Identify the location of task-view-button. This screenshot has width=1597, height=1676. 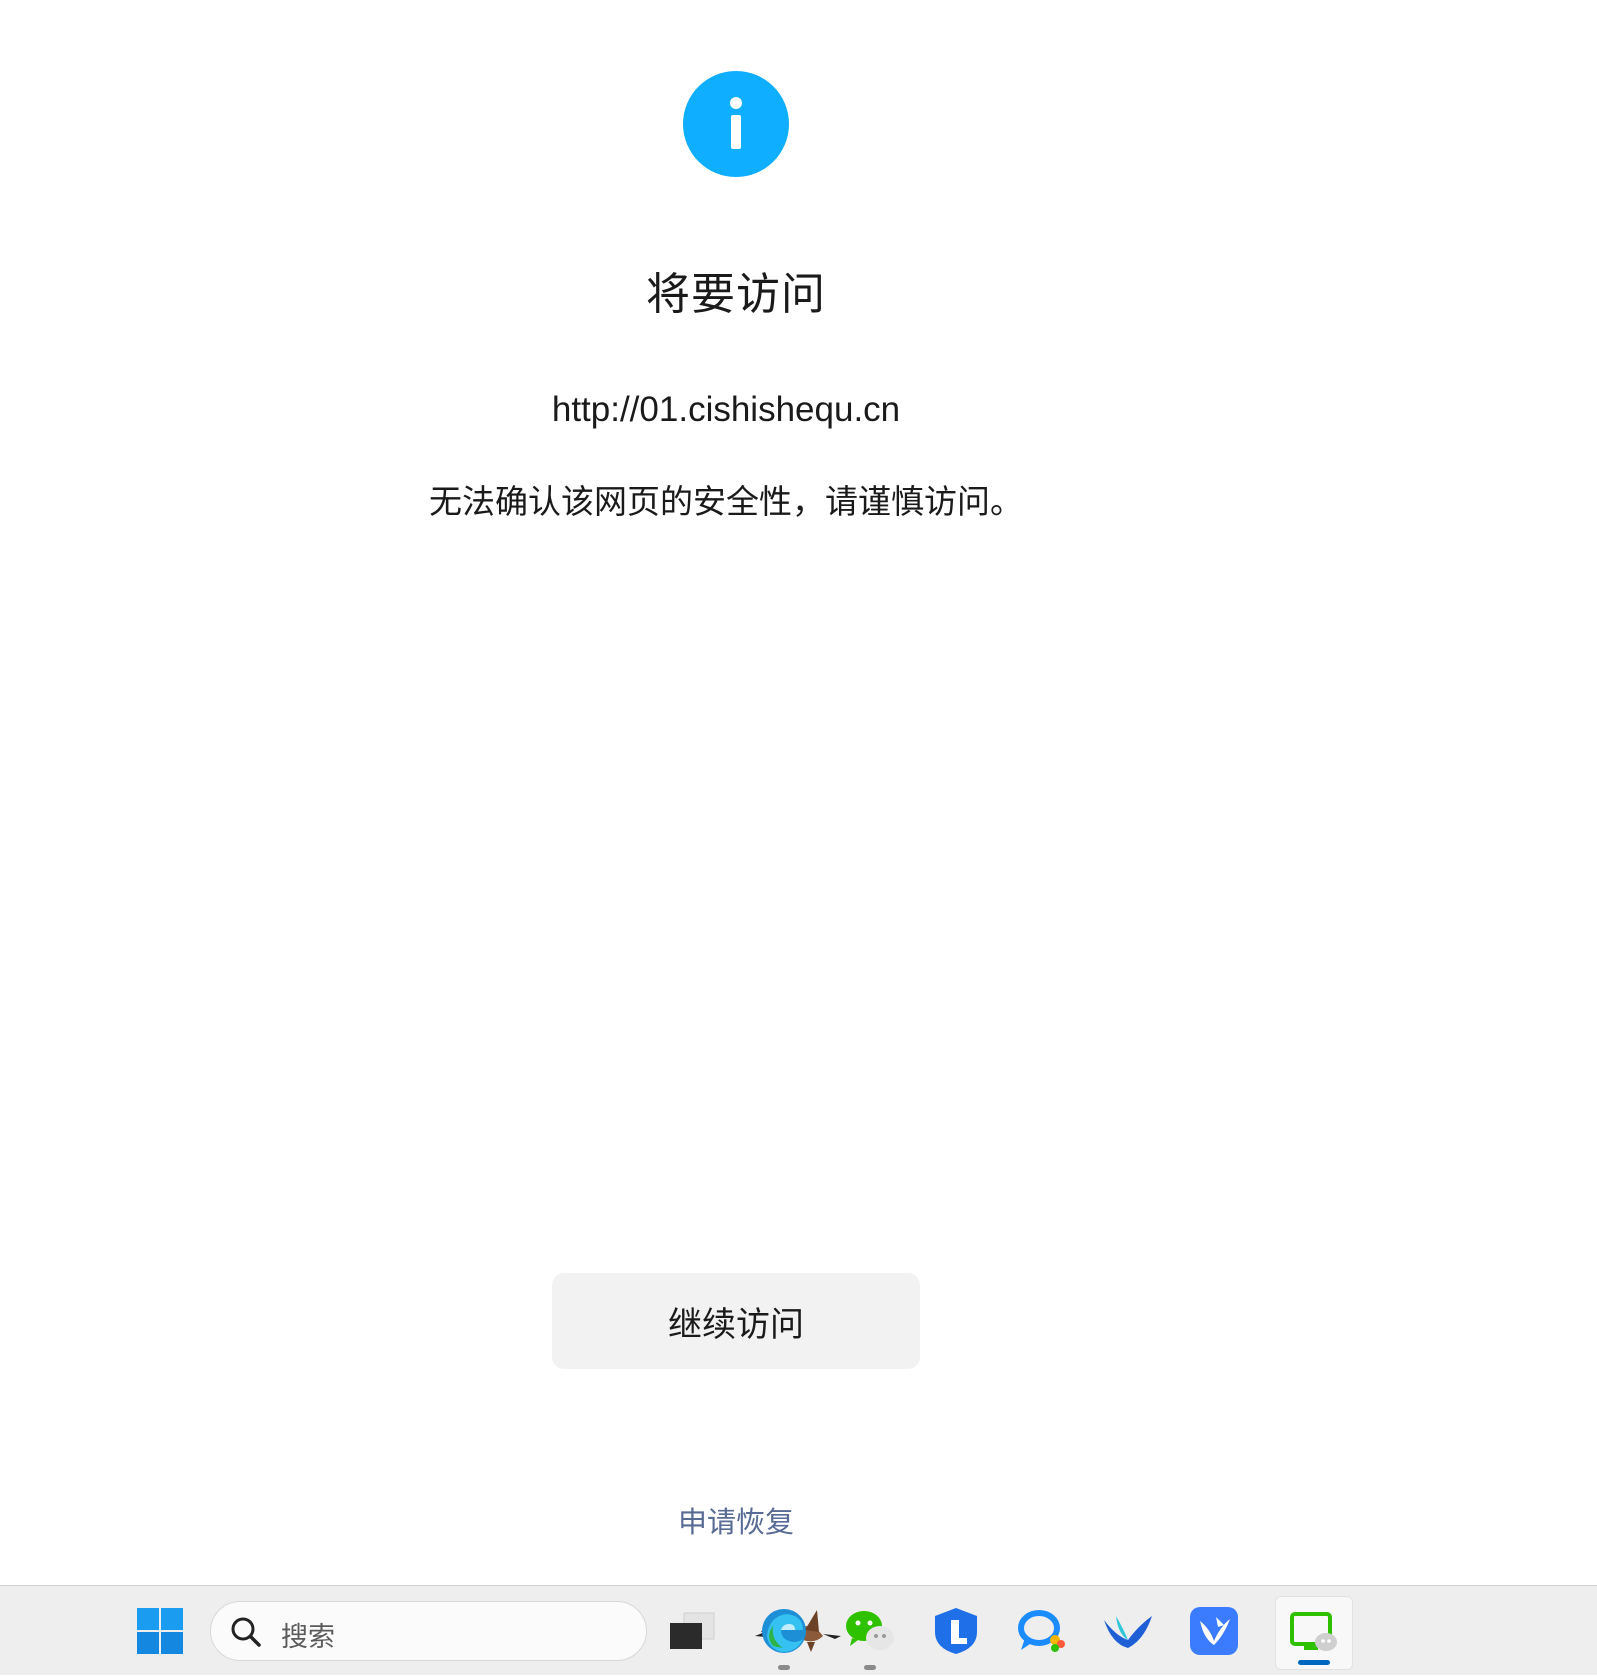
(692, 1631).